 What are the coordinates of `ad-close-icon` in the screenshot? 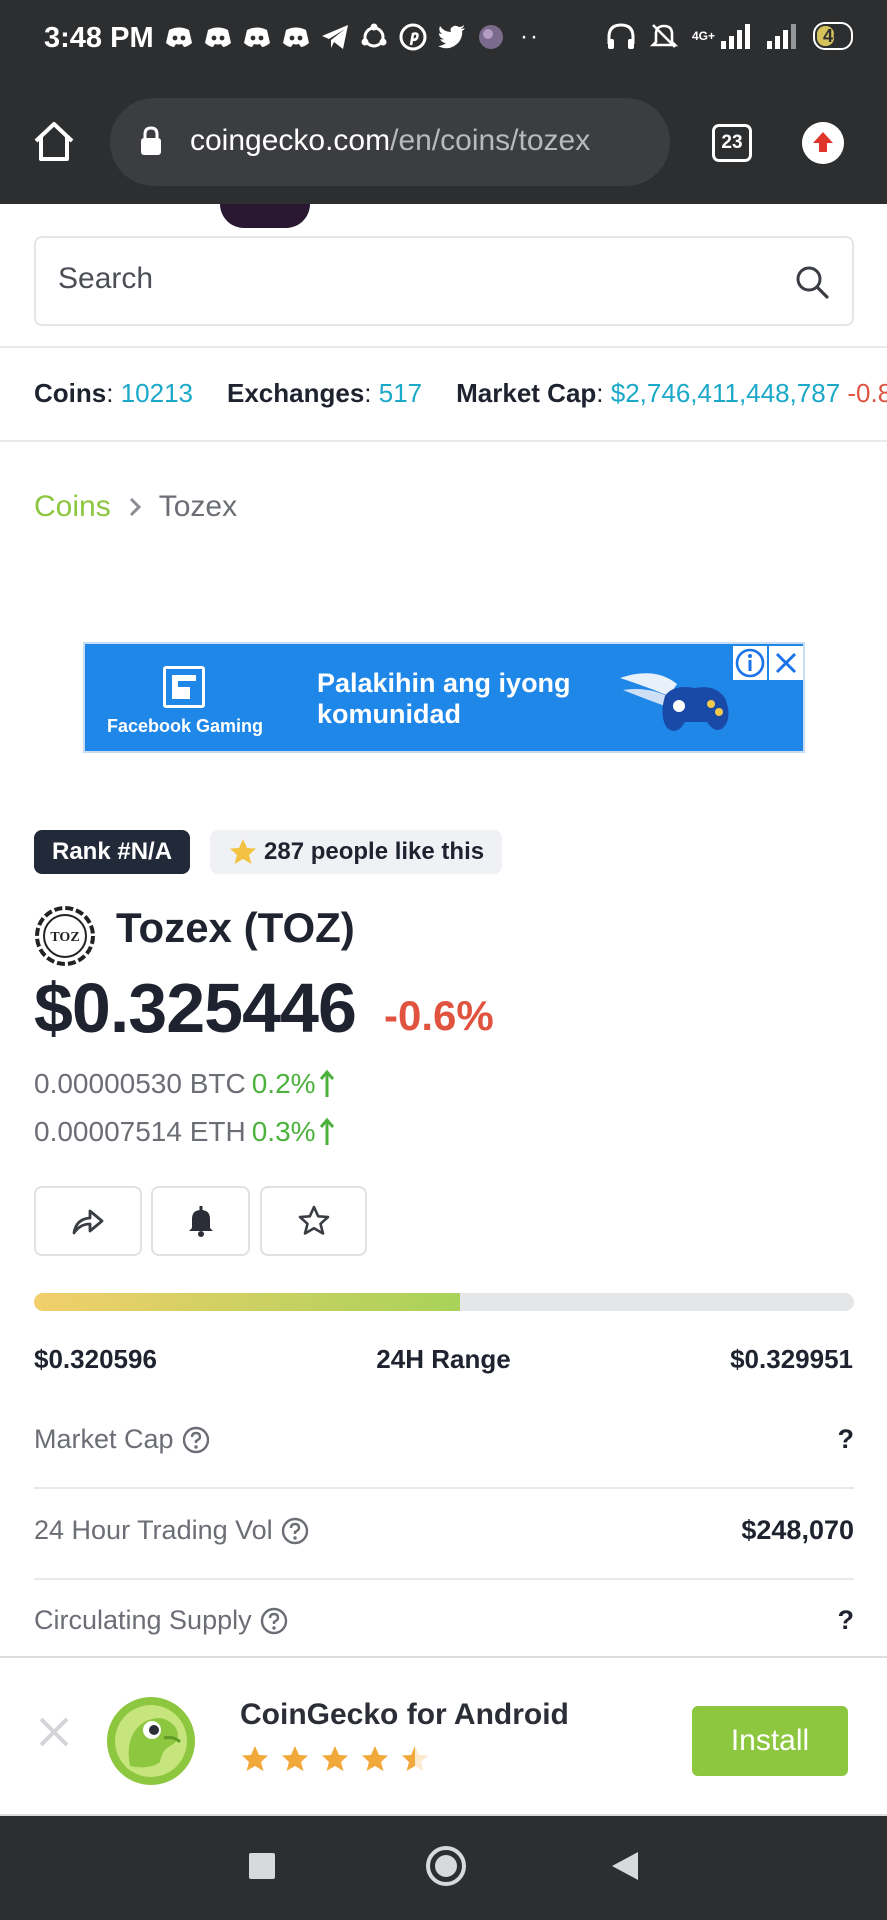 It's located at (786, 663).